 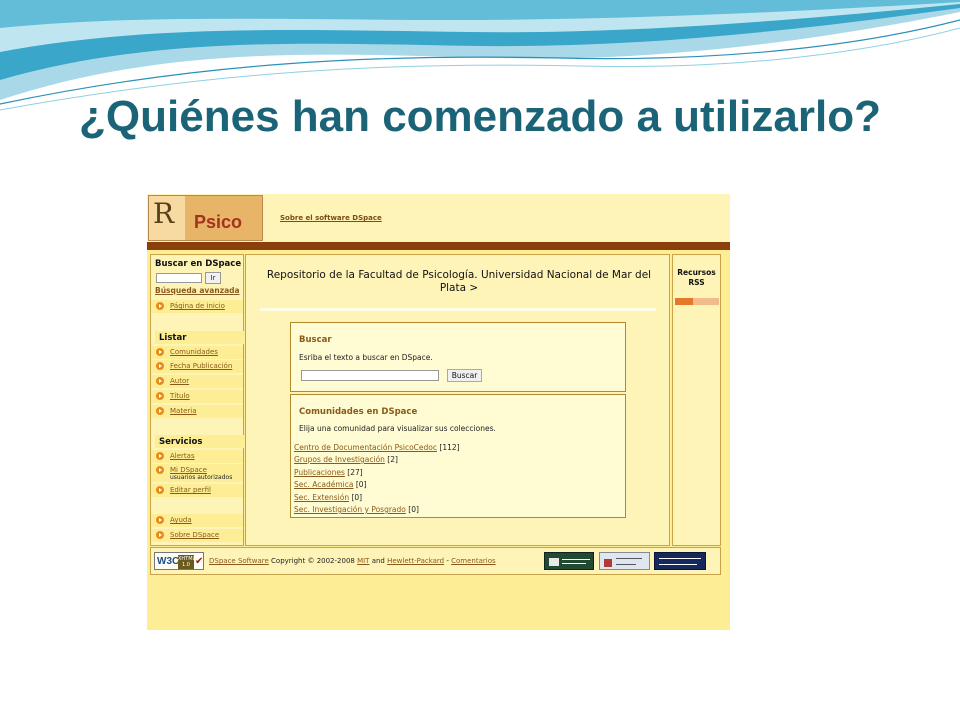 I want to click on rss-badge-left, so click(x=684, y=301).